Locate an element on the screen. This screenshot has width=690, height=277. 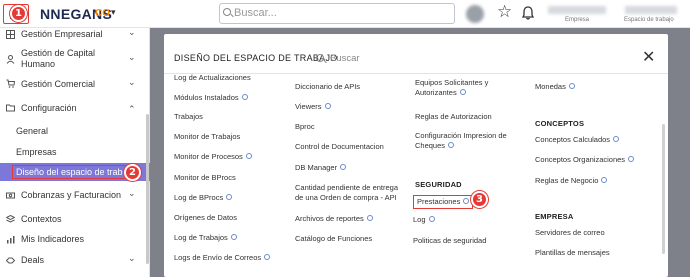
sidebar-scrollbar is located at coordinates (147, 189).